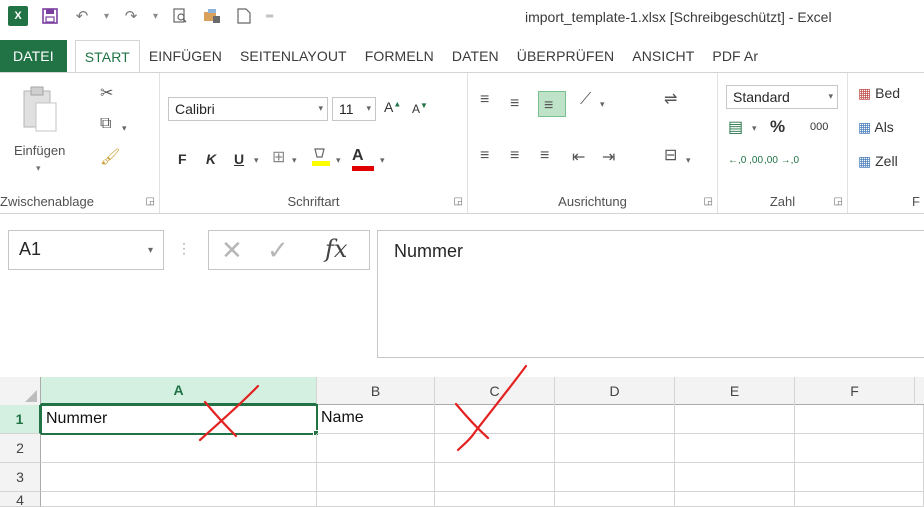 This screenshot has width=924, height=507. I want to click on cell-c2, so click(495, 448).